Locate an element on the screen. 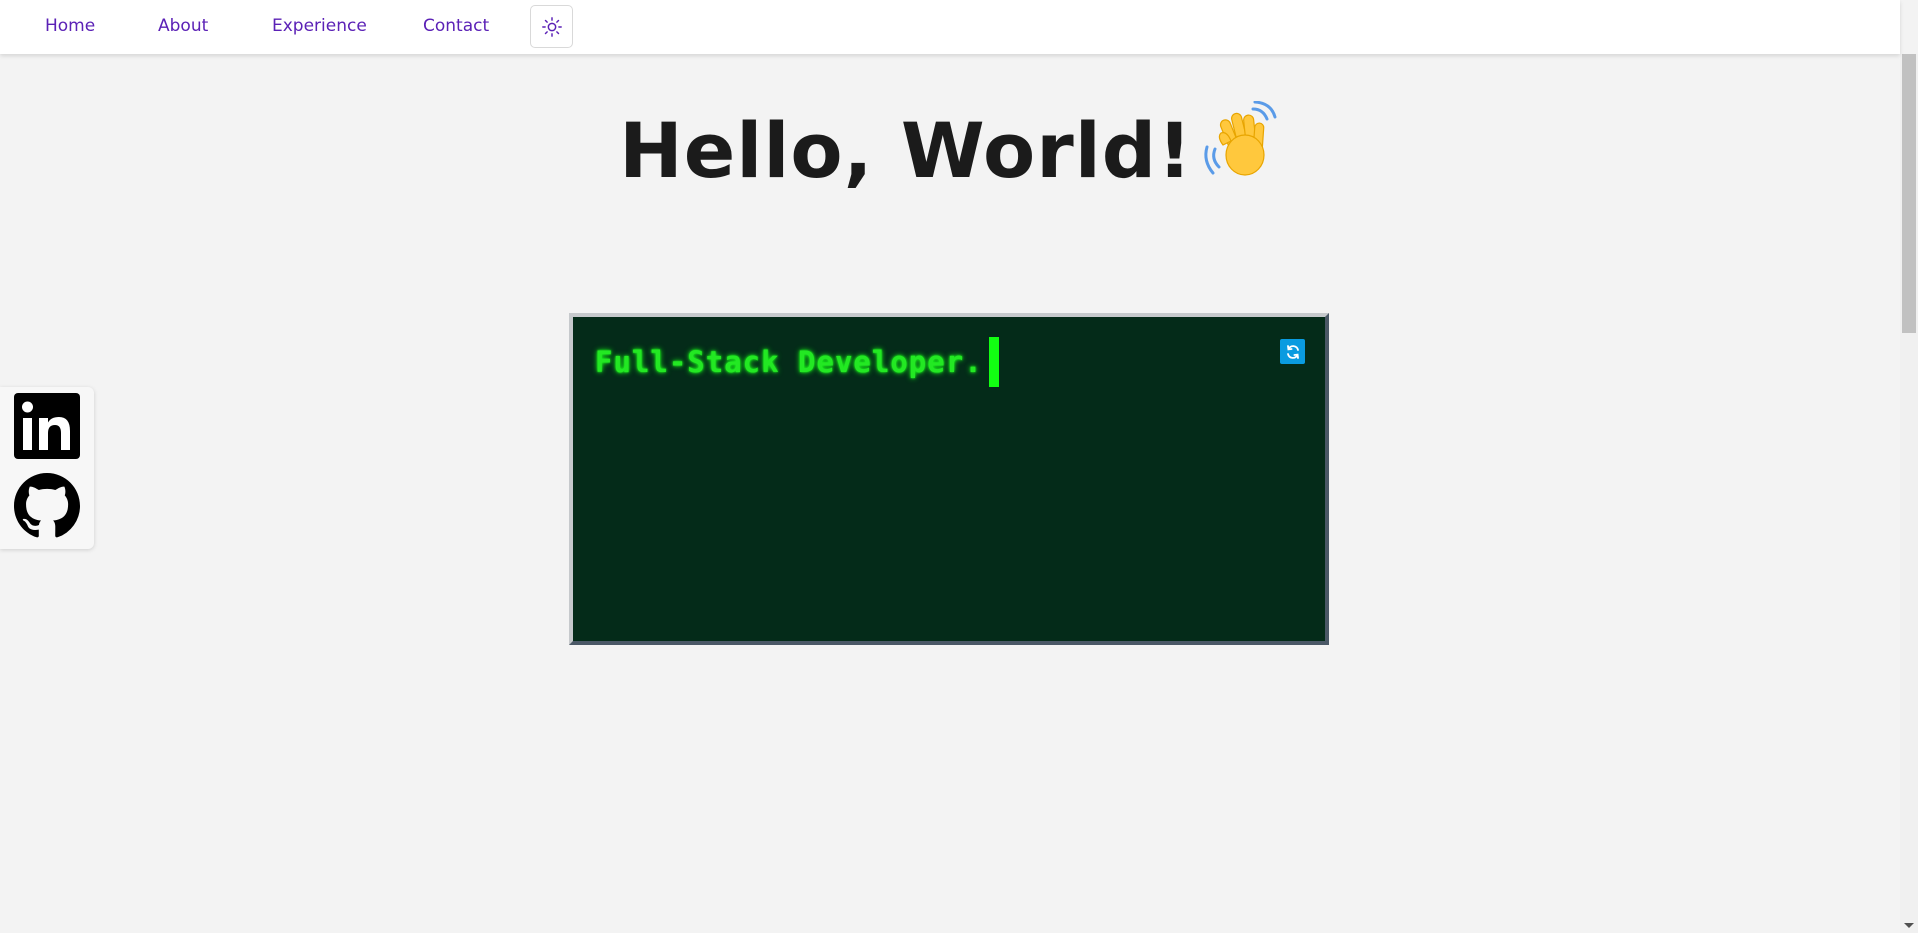 This screenshot has height=933, width=1918. theme-toggle-button is located at coordinates (551, 26).